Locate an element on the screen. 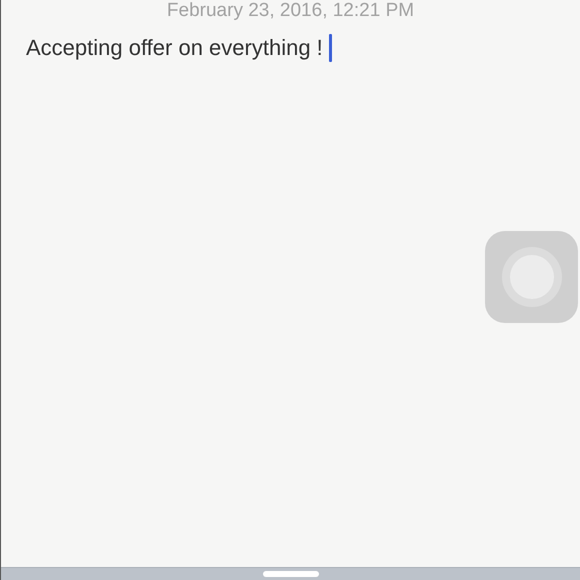 The image size is (580, 580). home-indicator is located at coordinates (290, 574).